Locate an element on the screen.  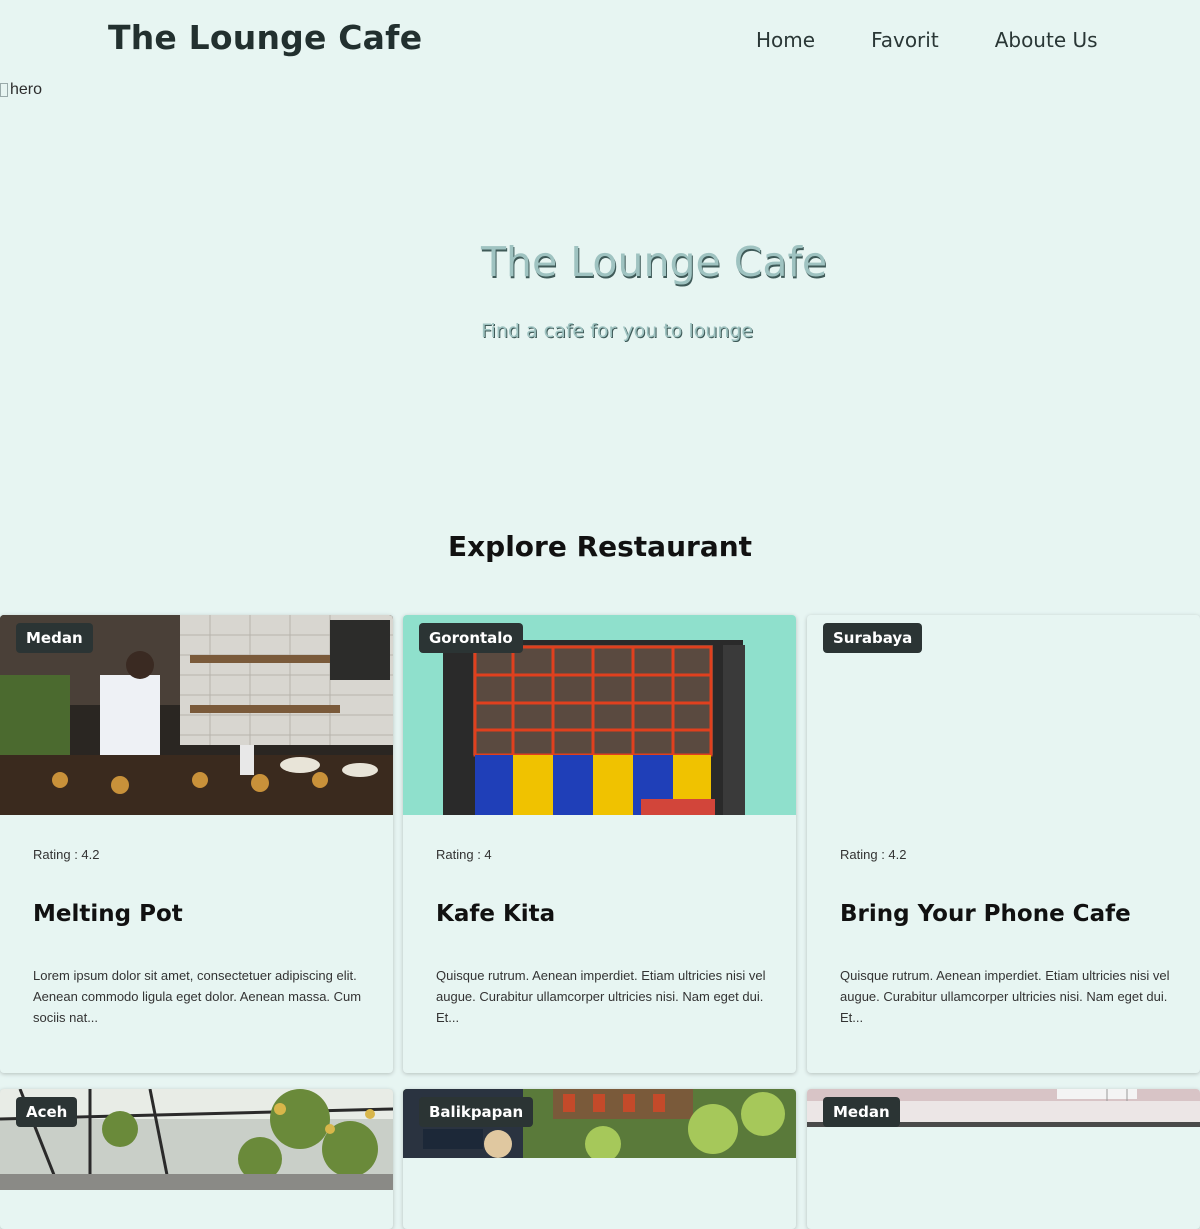
city-badge: Balikpapan is located at coordinates (476, 1112).